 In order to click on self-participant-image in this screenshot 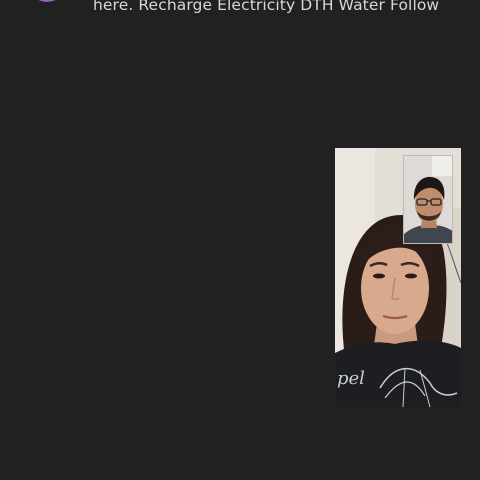, I will do `click(428, 199)`.